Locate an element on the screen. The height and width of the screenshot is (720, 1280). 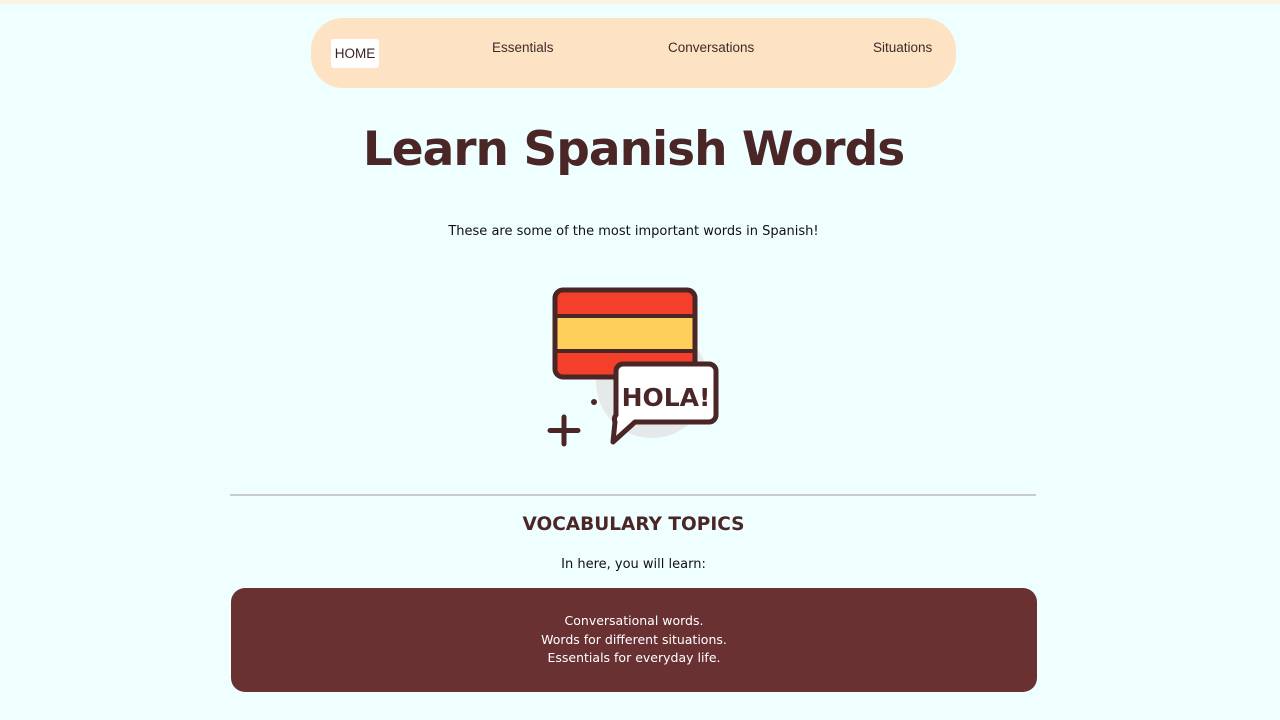
sparkle-decoration is located at coordinates (564, 430).